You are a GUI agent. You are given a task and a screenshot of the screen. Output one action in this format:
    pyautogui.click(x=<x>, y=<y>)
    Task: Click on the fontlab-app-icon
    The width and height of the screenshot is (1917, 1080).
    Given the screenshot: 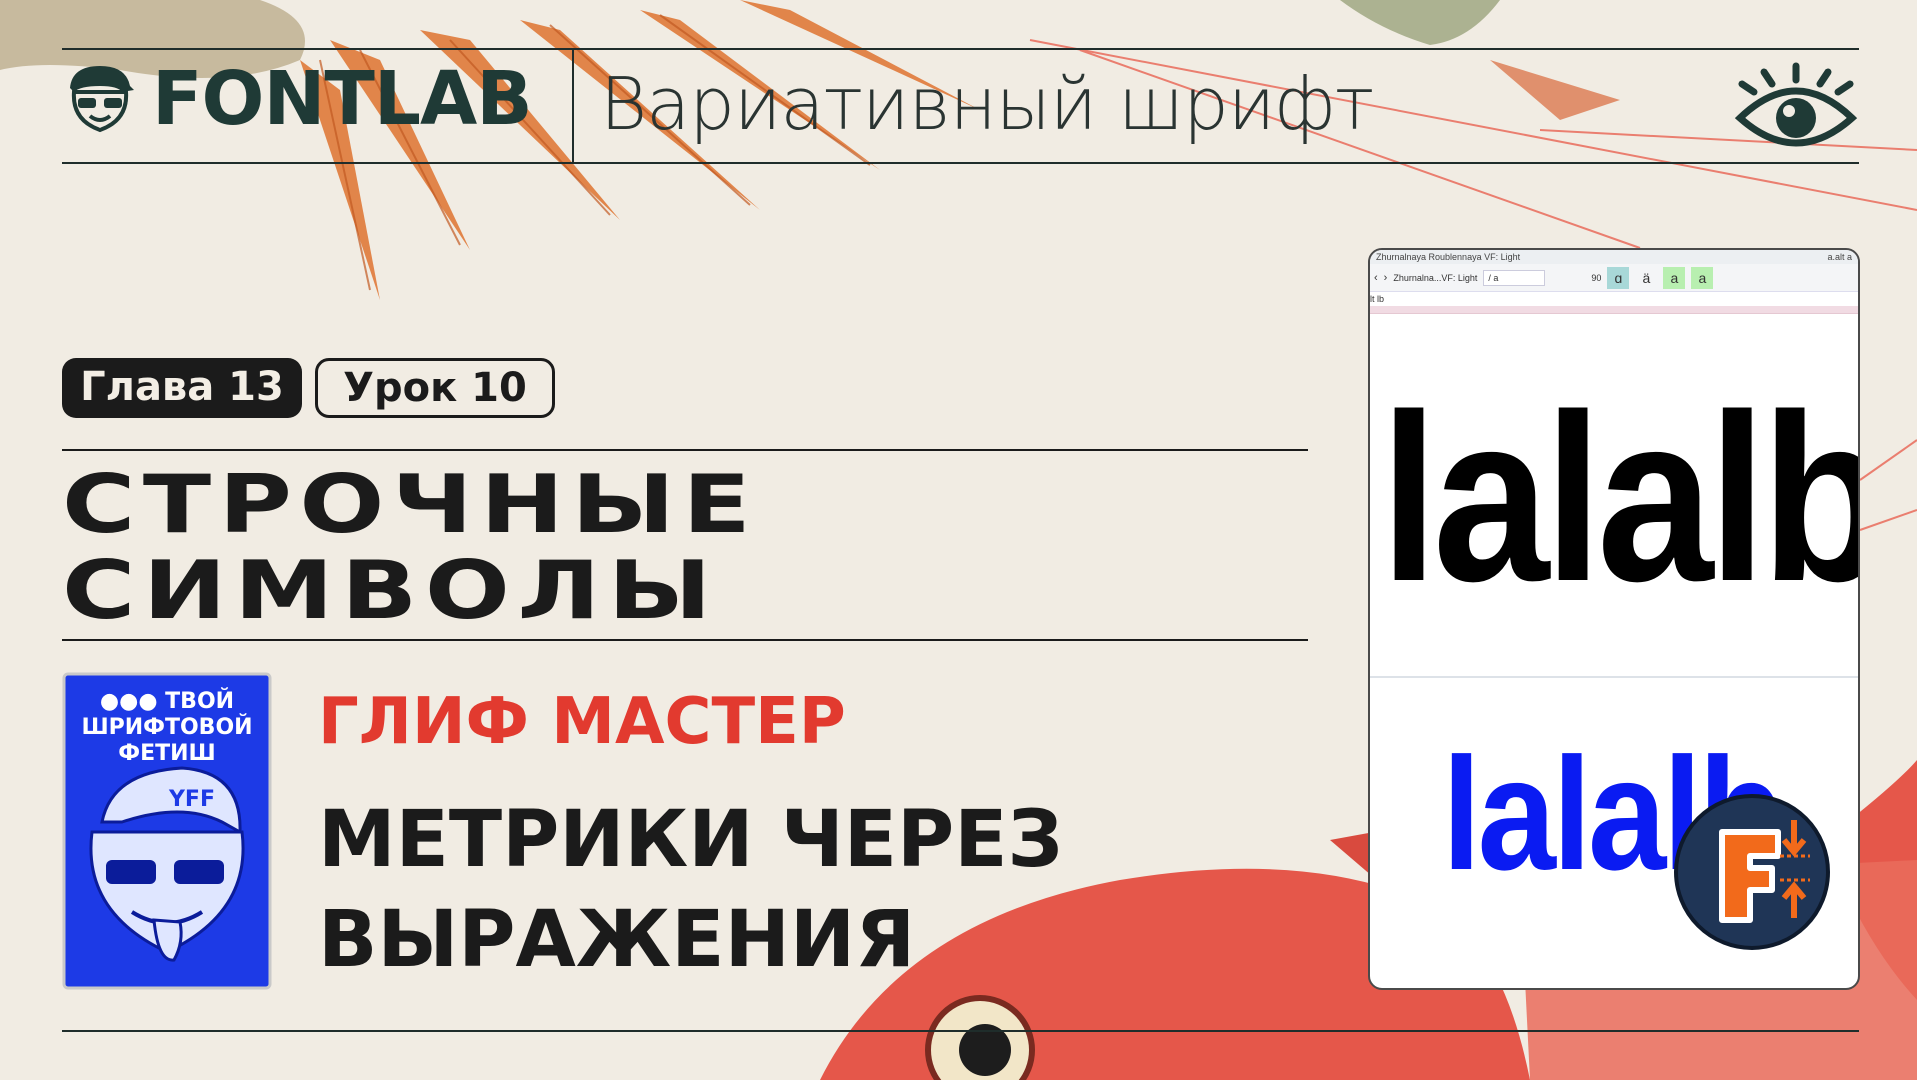 What is the action you would take?
    pyautogui.click(x=1752, y=872)
    